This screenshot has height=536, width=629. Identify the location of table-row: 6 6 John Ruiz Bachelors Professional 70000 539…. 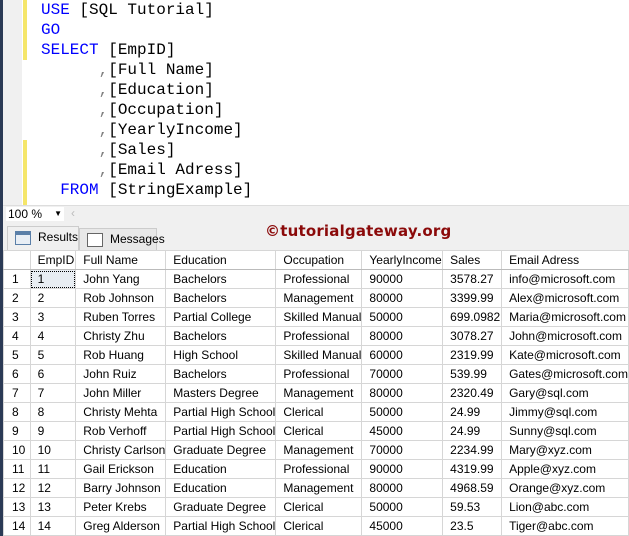
(316, 374).